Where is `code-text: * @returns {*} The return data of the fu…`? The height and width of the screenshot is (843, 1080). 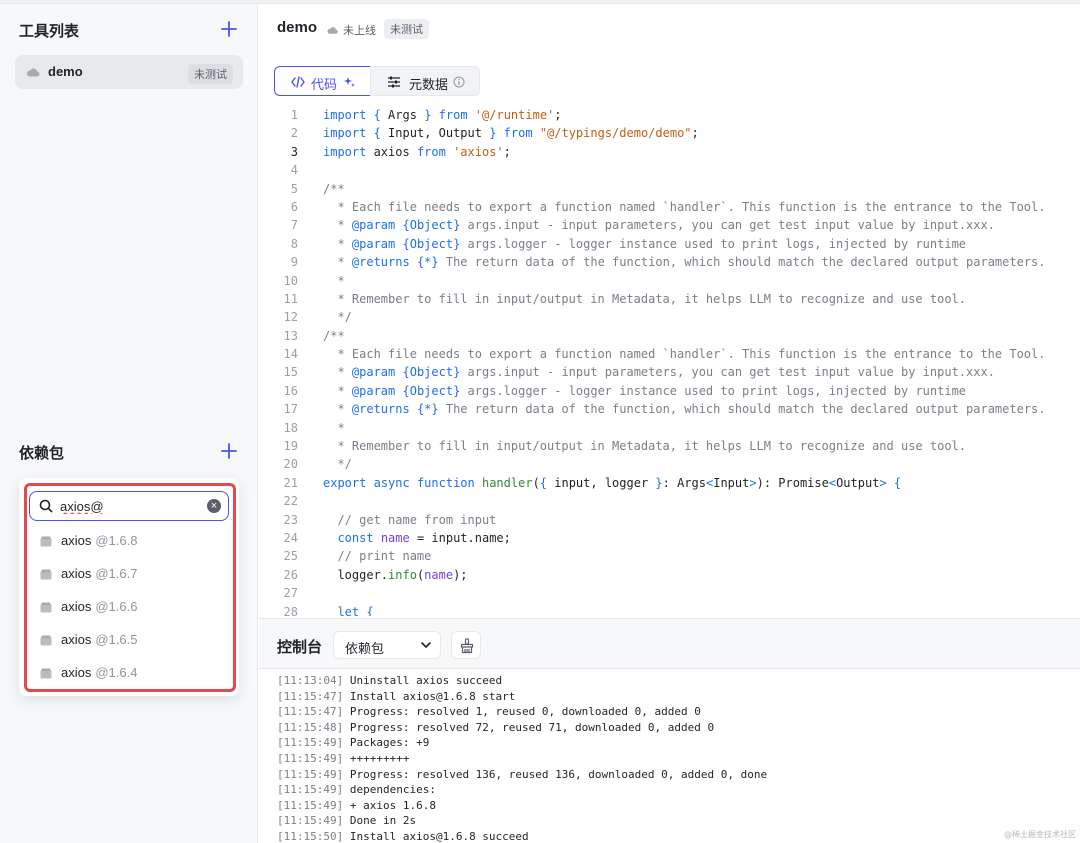 code-text: * @returns {*} The return data of the fu… is located at coordinates (684, 262).